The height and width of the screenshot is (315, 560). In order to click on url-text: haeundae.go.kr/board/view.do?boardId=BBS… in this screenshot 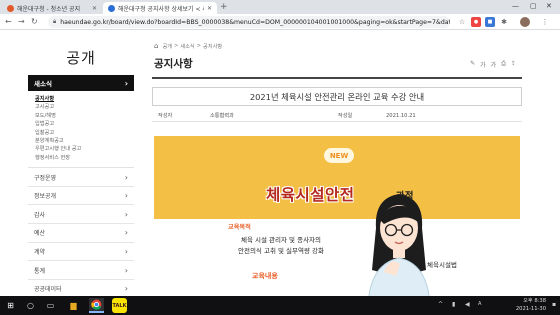, I will do `click(255, 22)`.